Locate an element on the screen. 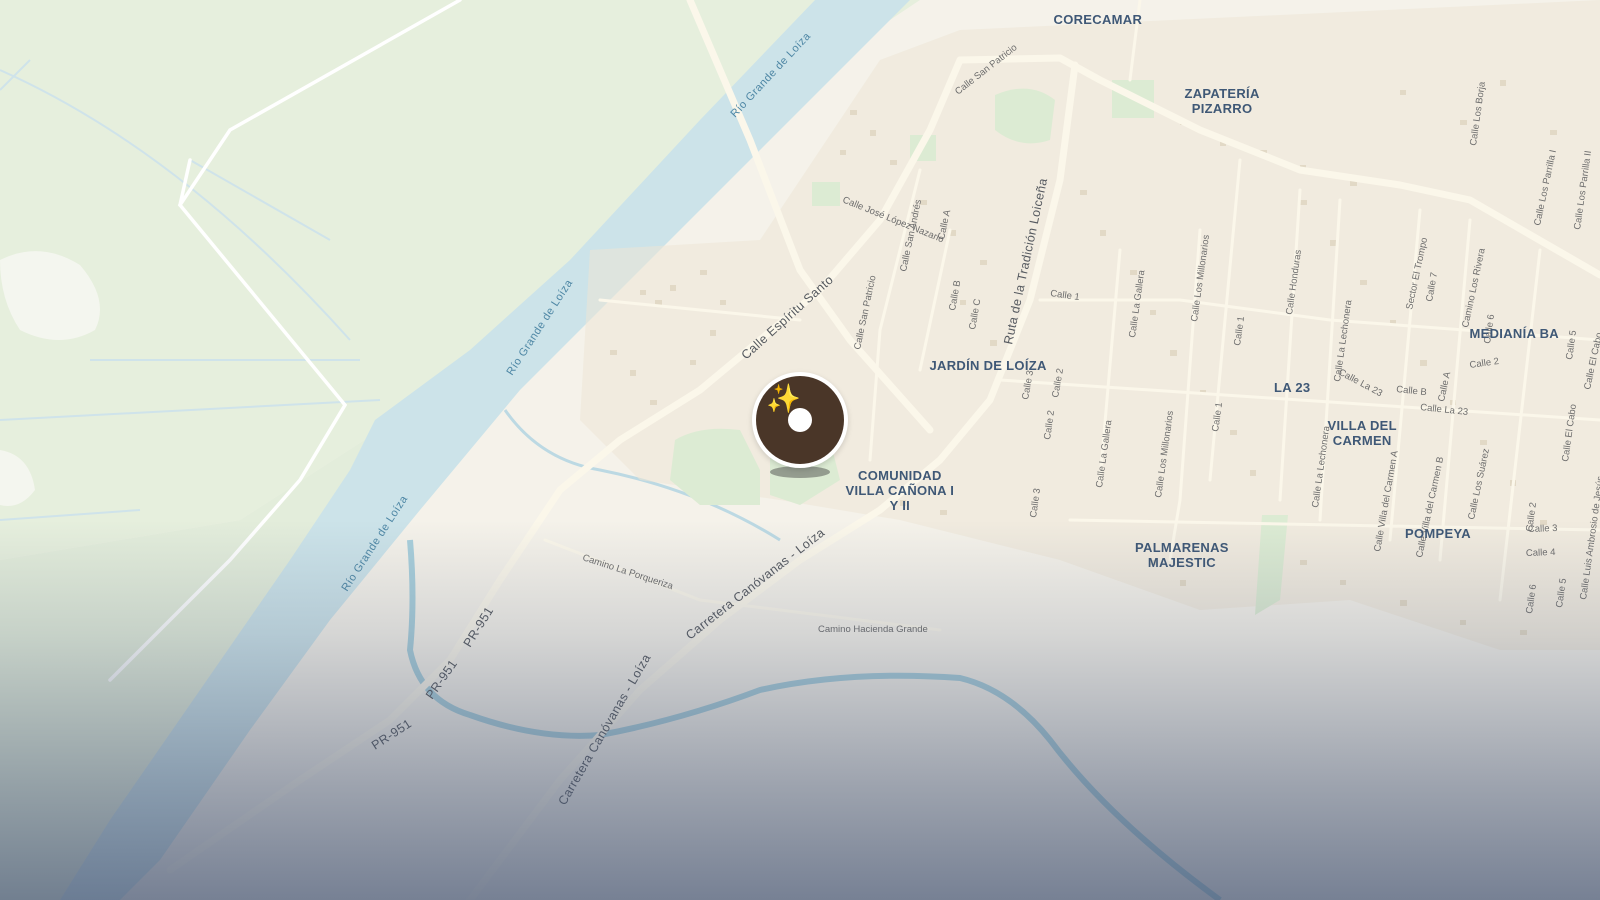 The image size is (1600, 900). road-label: Calle 4 is located at coordinates (1541, 553).